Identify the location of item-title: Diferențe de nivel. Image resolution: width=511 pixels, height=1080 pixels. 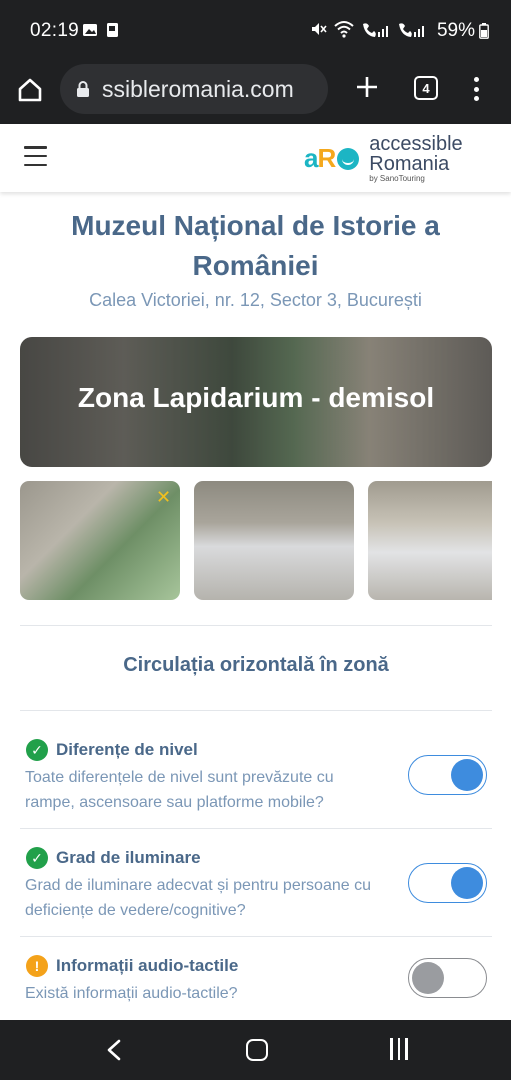
(127, 749).